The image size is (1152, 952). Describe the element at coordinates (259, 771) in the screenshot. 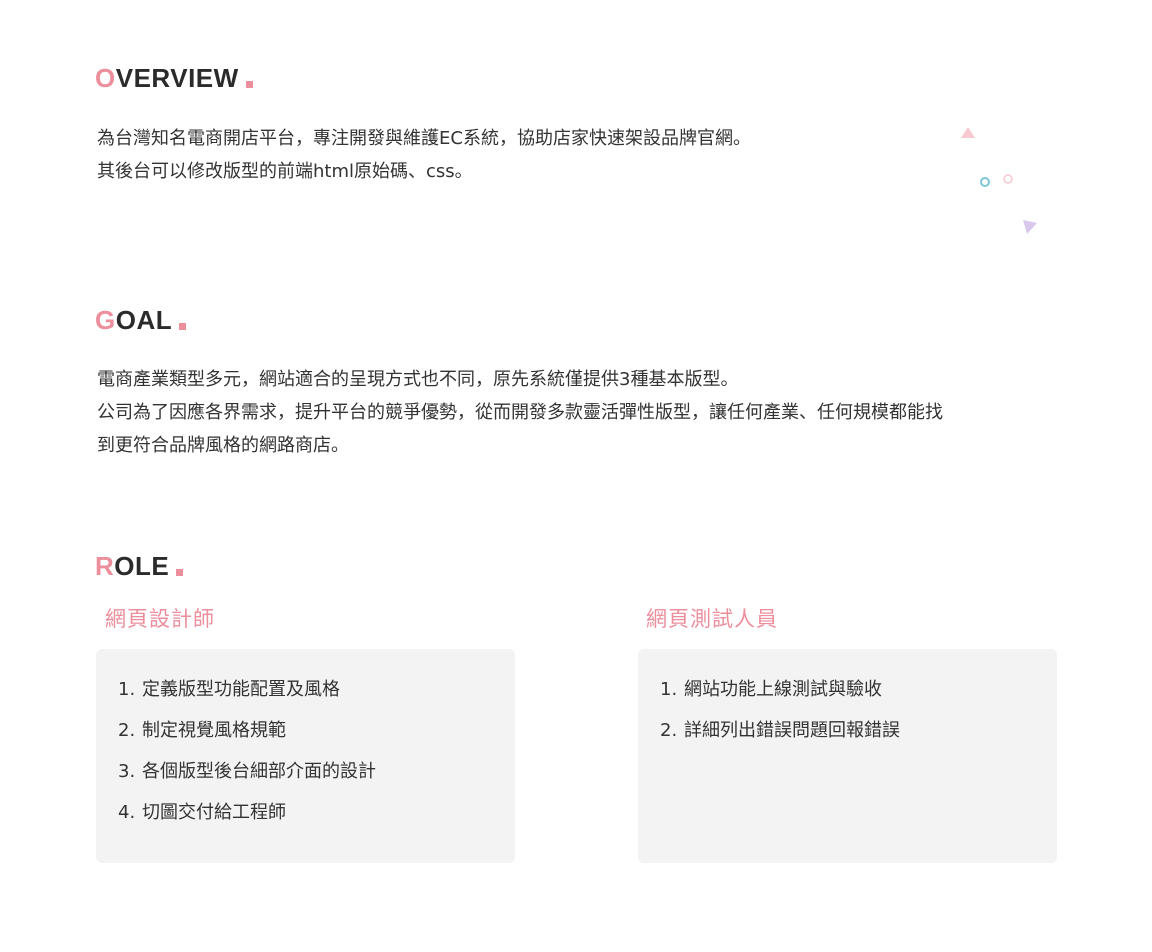

I see `list-item-text: 各個版型後台細部介面的設計` at that location.